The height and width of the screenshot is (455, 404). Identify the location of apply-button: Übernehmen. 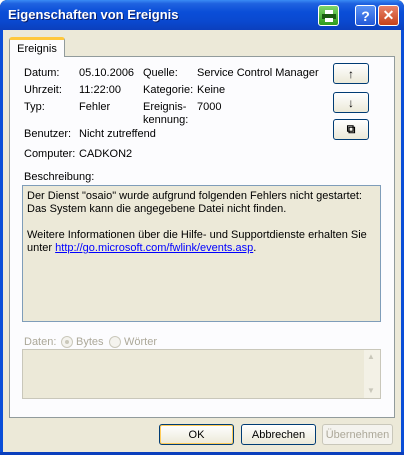
(357, 434).